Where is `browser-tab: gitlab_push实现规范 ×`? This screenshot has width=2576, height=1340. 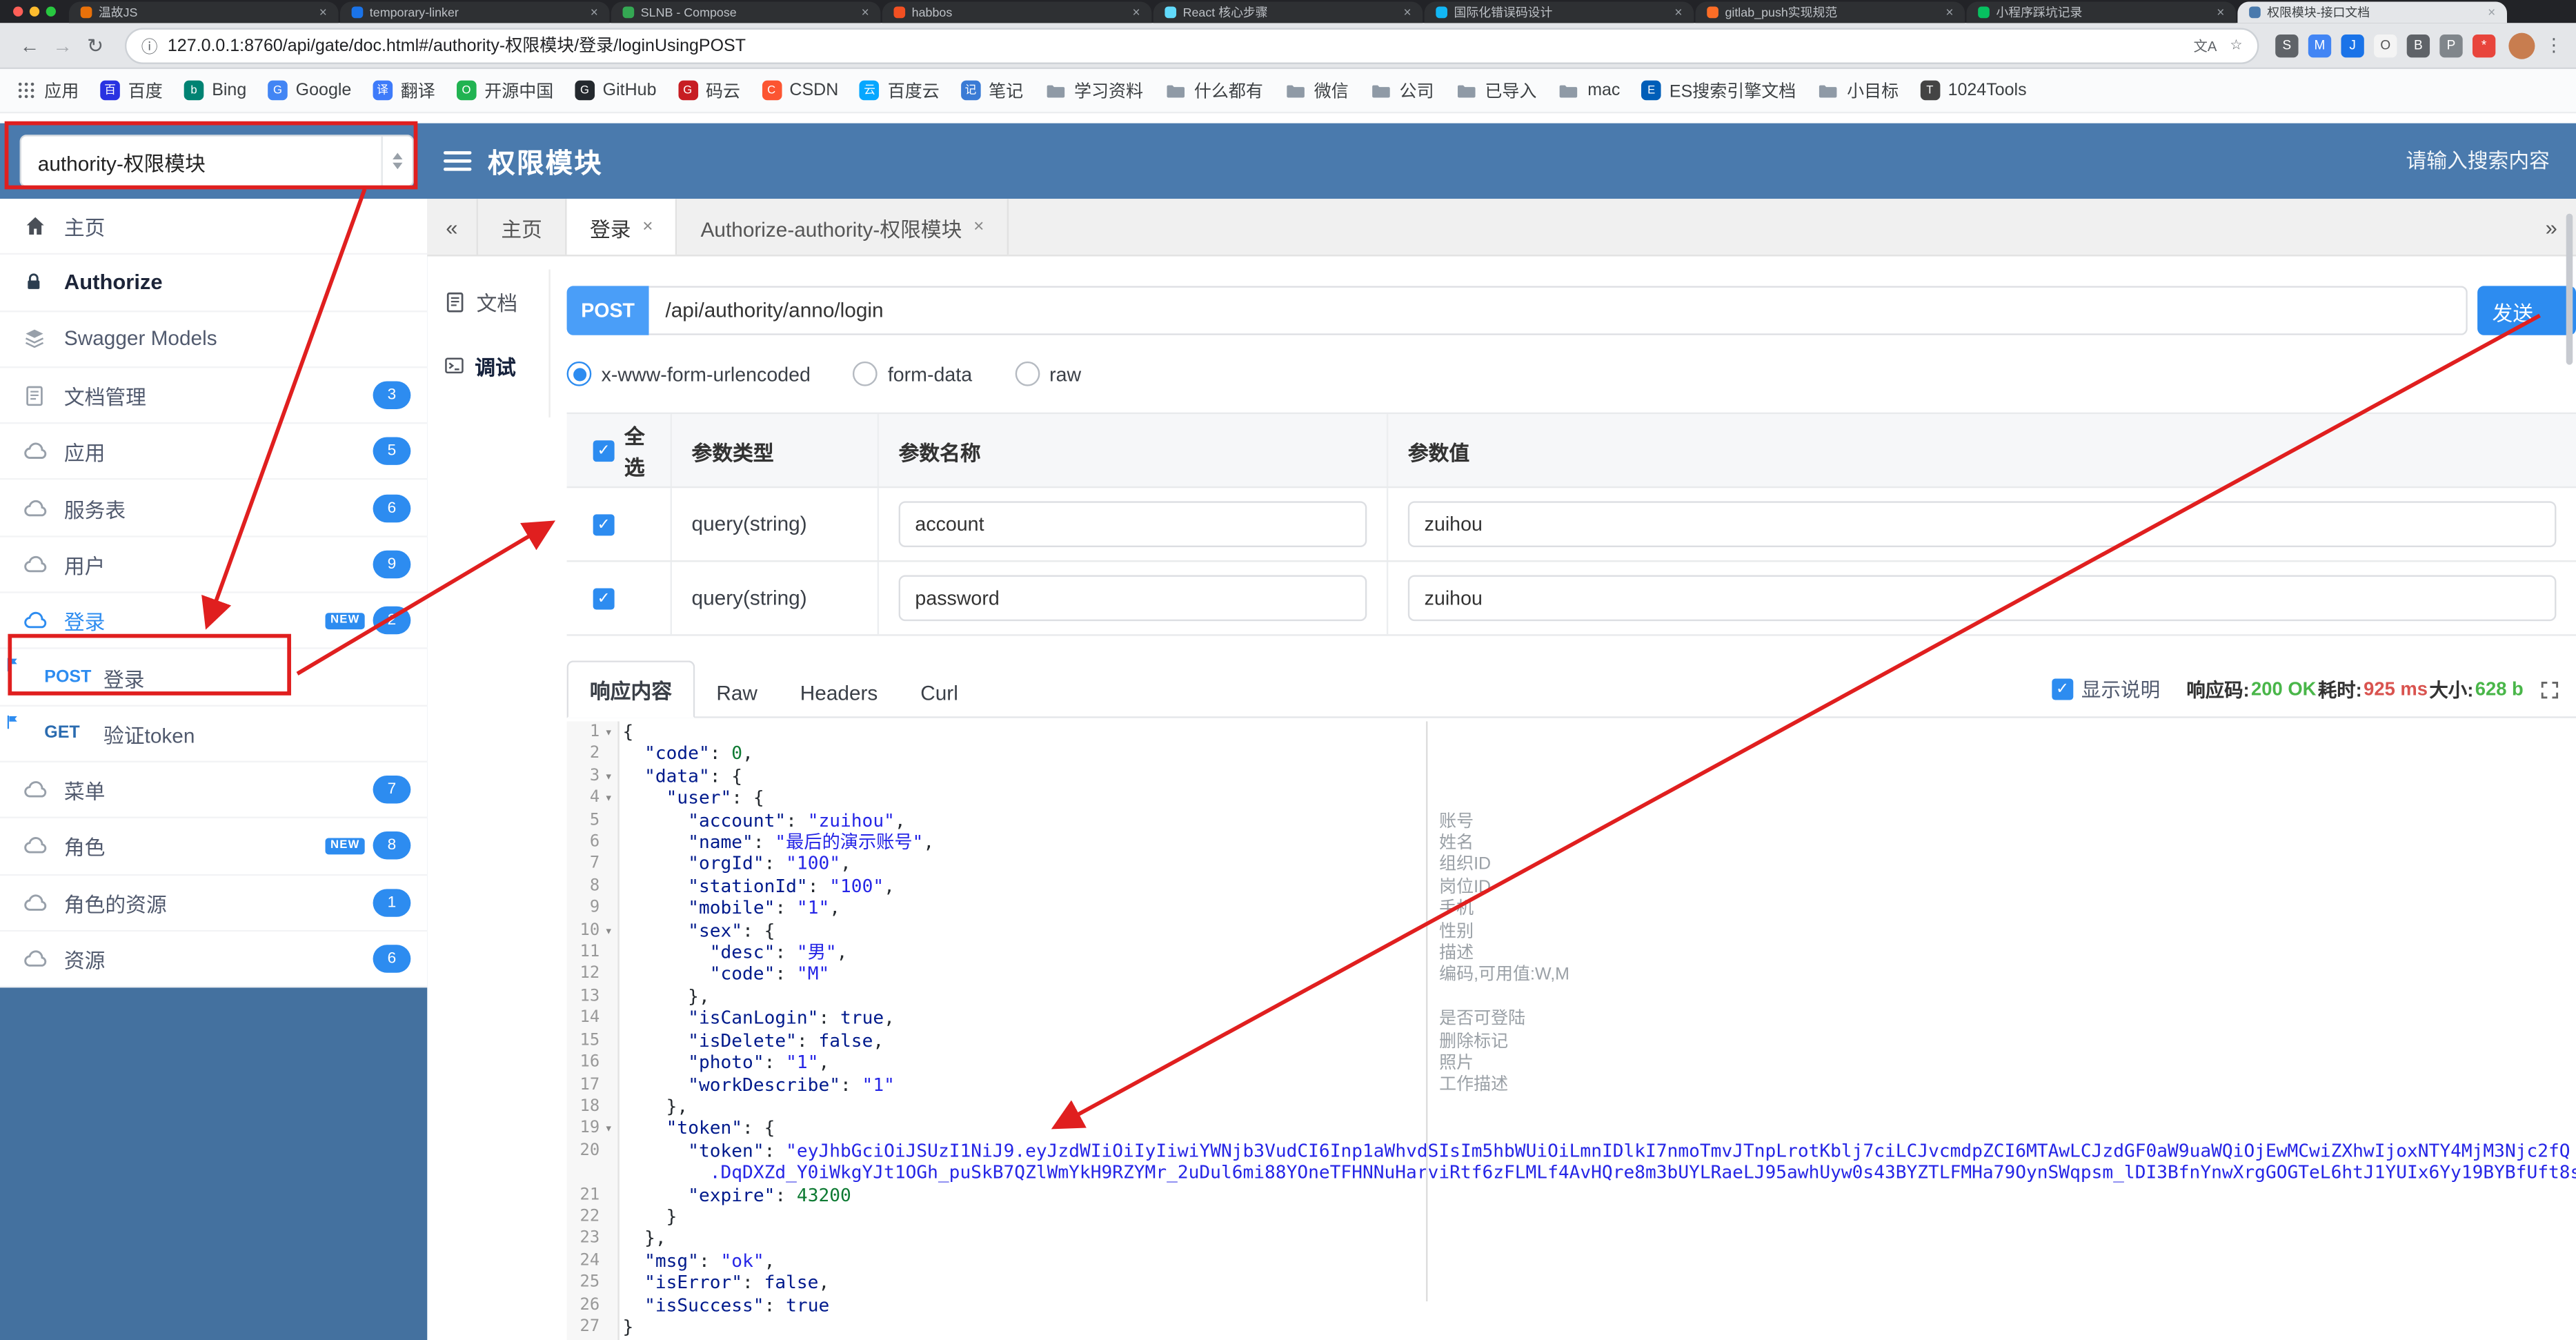
browser-tab: gitlab_push实现规范 × is located at coordinates (1830, 12).